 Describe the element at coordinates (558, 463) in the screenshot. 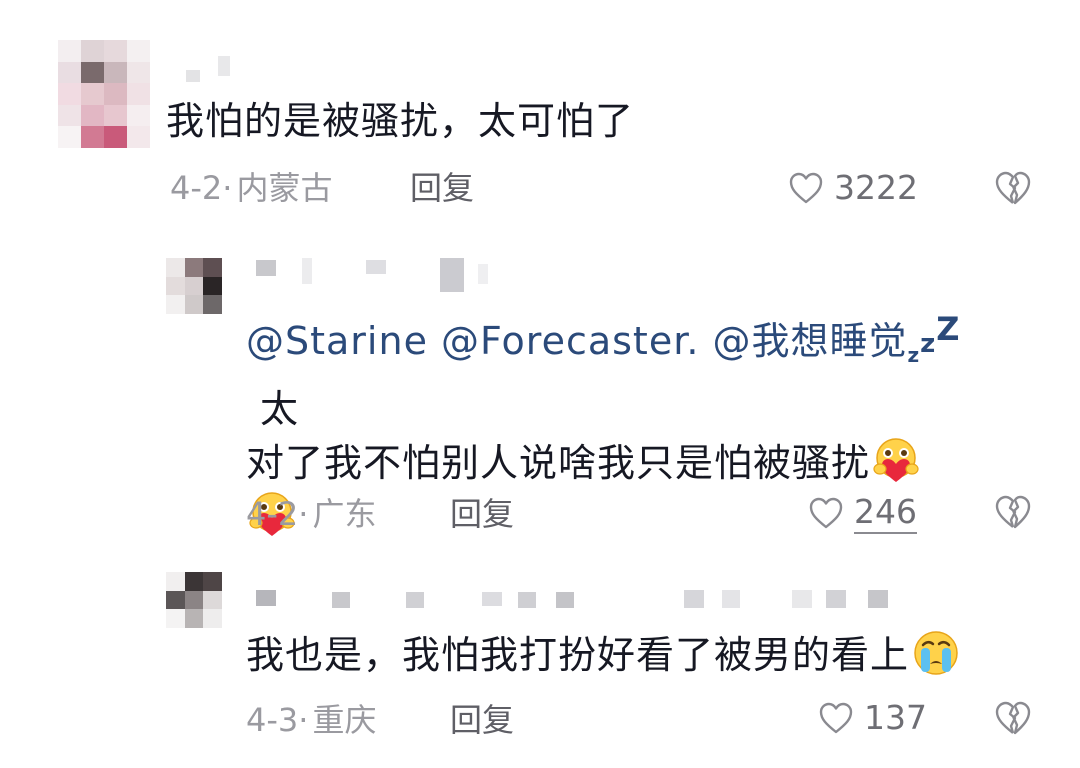

I see `comment-text-part: 对了我不怕别人说啥我只是怕被骚扰` at that location.